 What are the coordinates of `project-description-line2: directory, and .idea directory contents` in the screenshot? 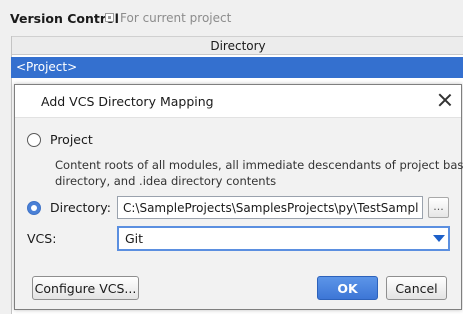 It's located at (166, 181).